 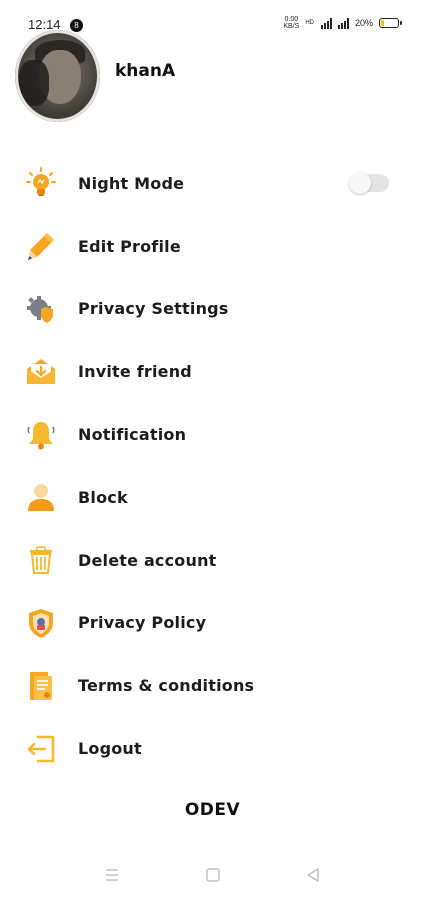 I want to click on toggle-knob, so click(x=360, y=183).